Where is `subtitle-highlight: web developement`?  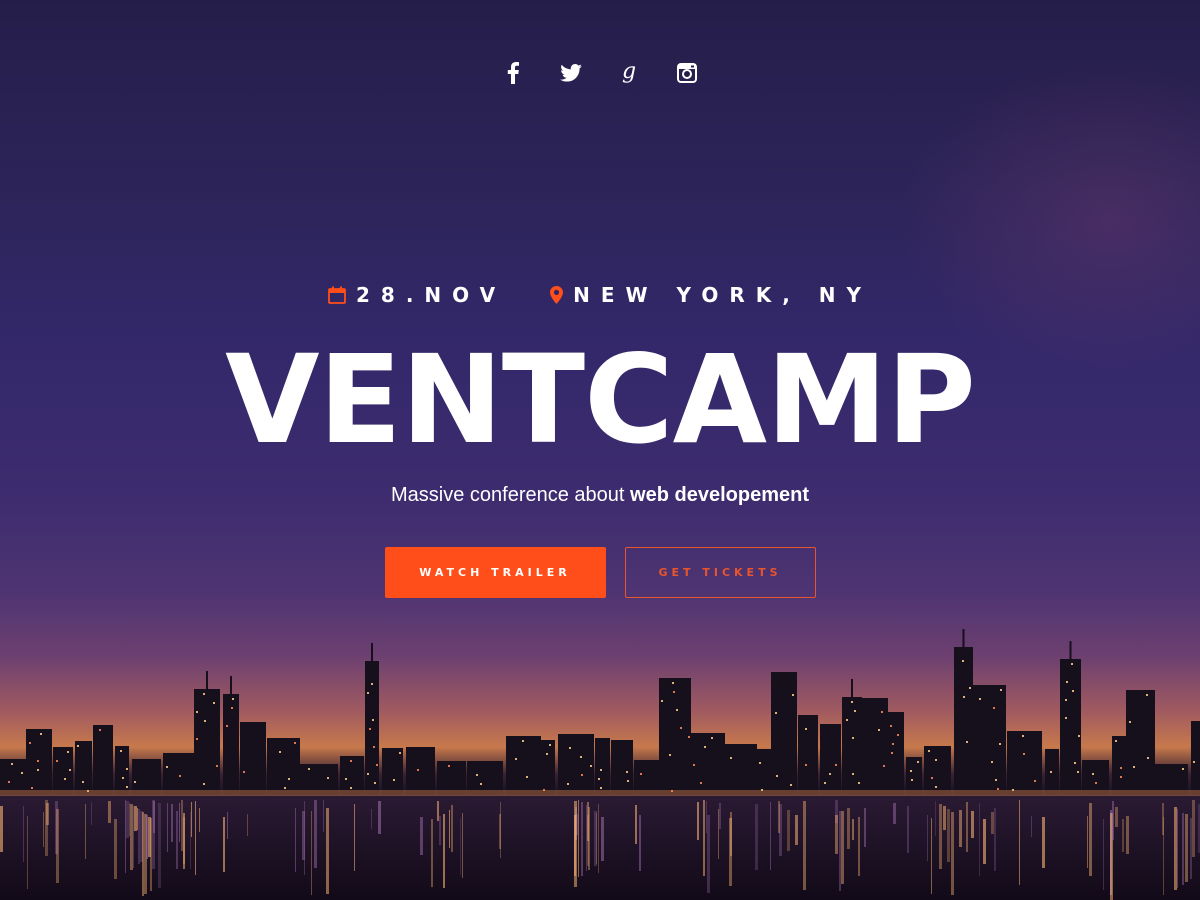
subtitle-highlight: web developement is located at coordinates (719, 495).